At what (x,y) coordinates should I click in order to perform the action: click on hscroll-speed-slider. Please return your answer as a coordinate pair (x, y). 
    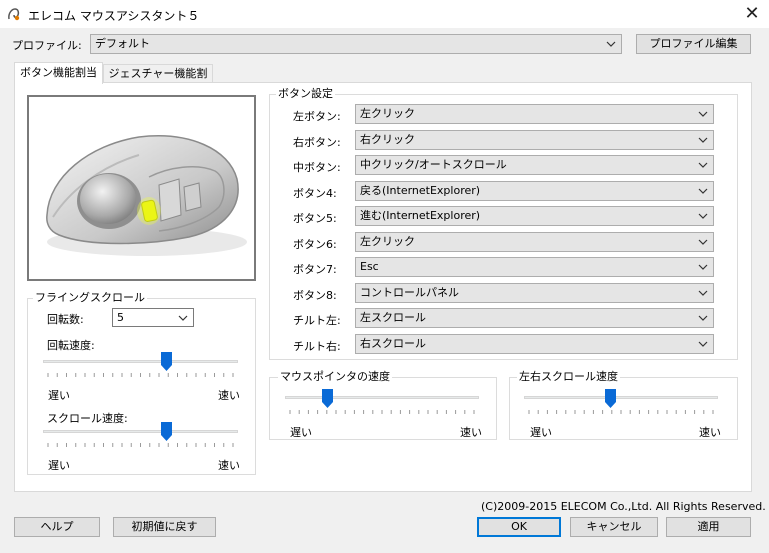
    Looking at the image, I should click on (621, 403).